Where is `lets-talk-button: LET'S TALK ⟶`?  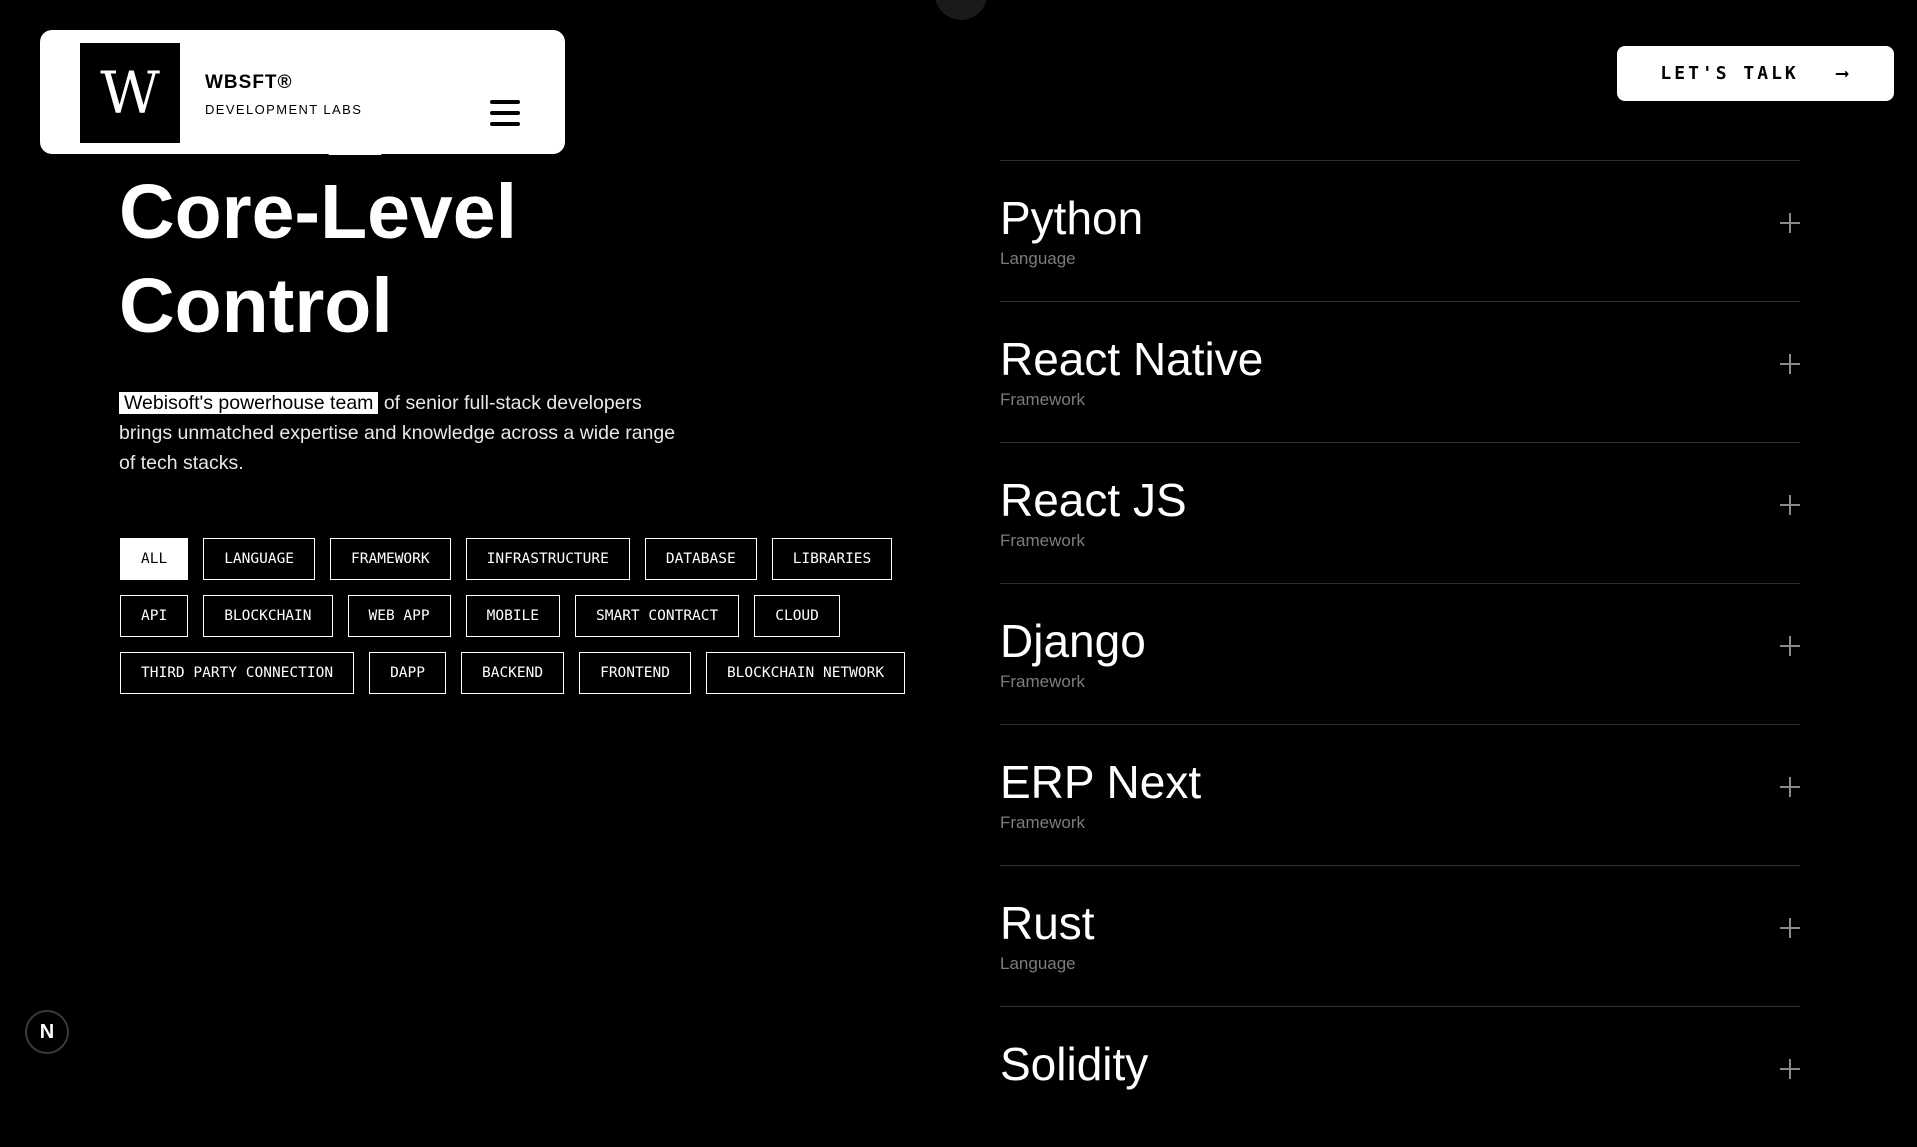
lets-talk-button: LET'S TALK ⟶ is located at coordinates (1755, 73).